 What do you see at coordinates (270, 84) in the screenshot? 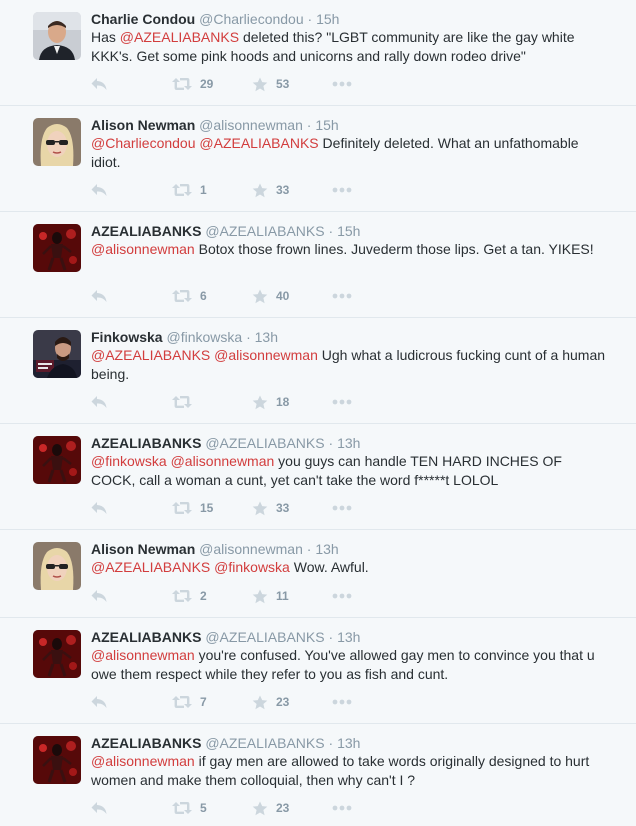
I see `favorite-button: 53` at bounding box center [270, 84].